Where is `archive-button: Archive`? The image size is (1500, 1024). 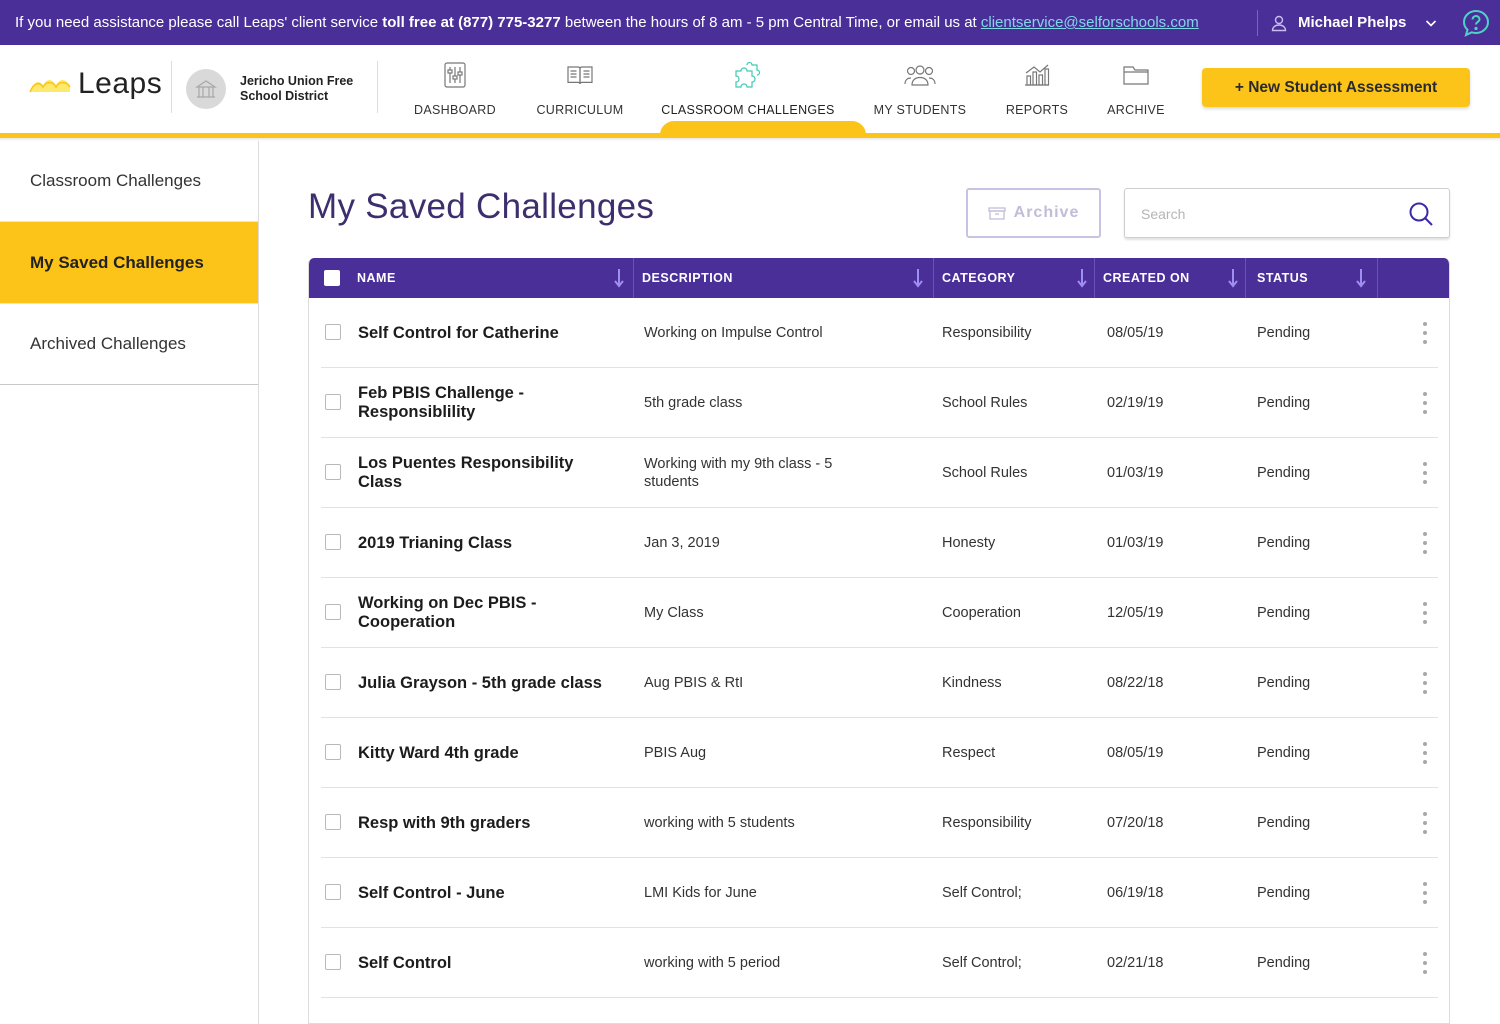 archive-button: Archive is located at coordinates (1033, 213).